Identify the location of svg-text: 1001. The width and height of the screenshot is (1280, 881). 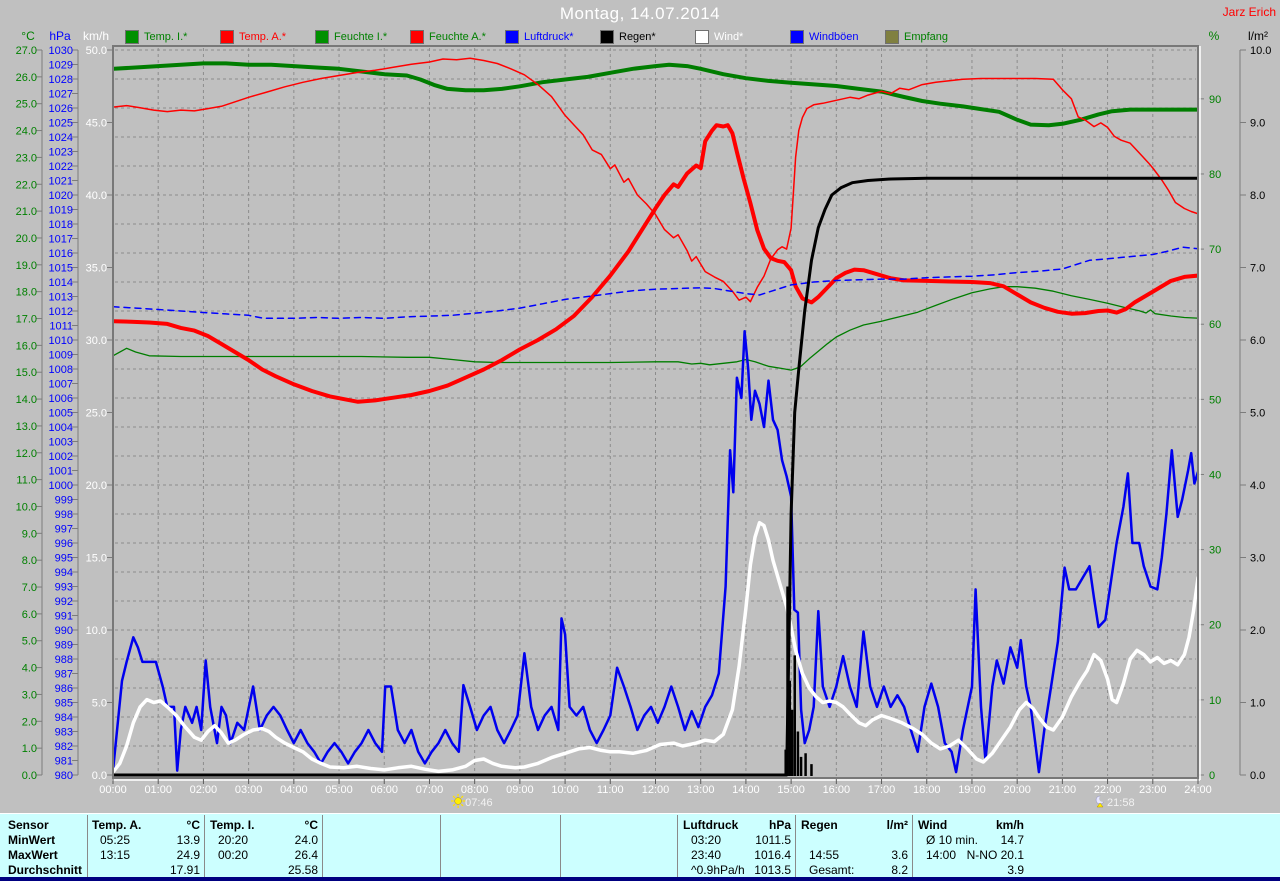
(61, 472).